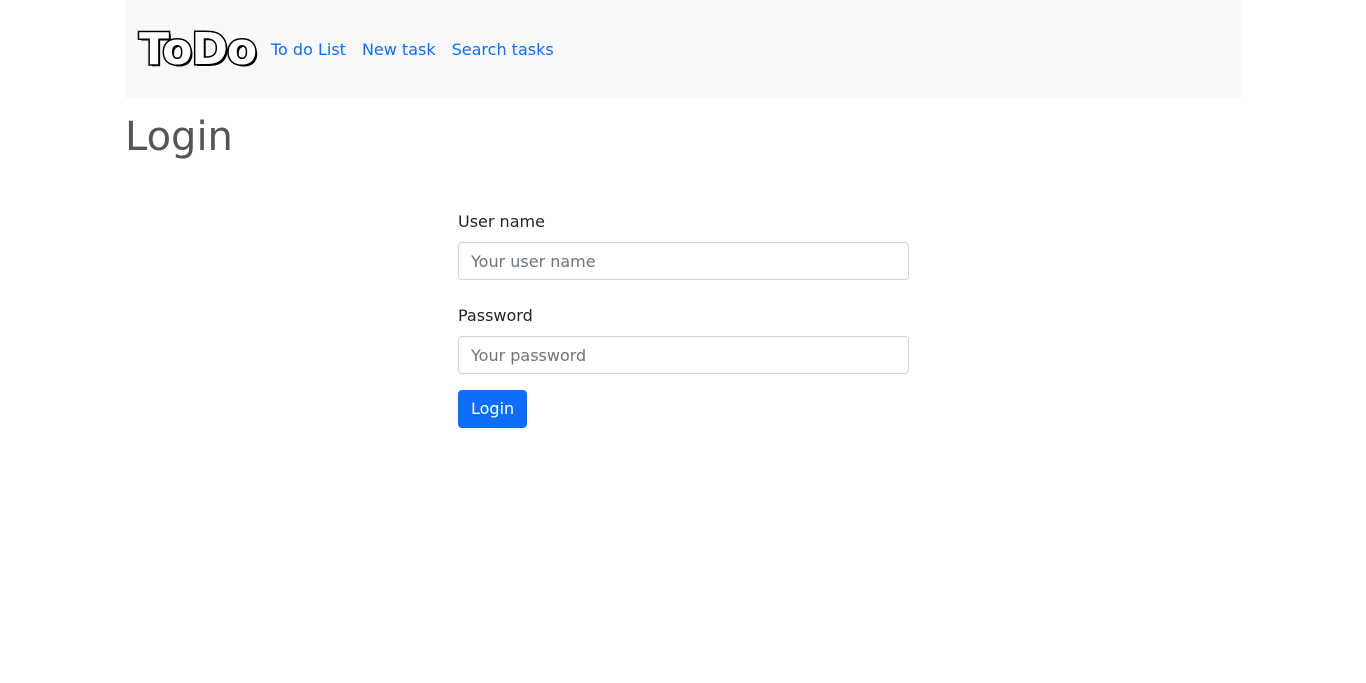 The height and width of the screenshot is (683, 1366). What do you see at coordinates (683, 261) in the screenshot?
I see `username-input` at bounding box center [683, 261].